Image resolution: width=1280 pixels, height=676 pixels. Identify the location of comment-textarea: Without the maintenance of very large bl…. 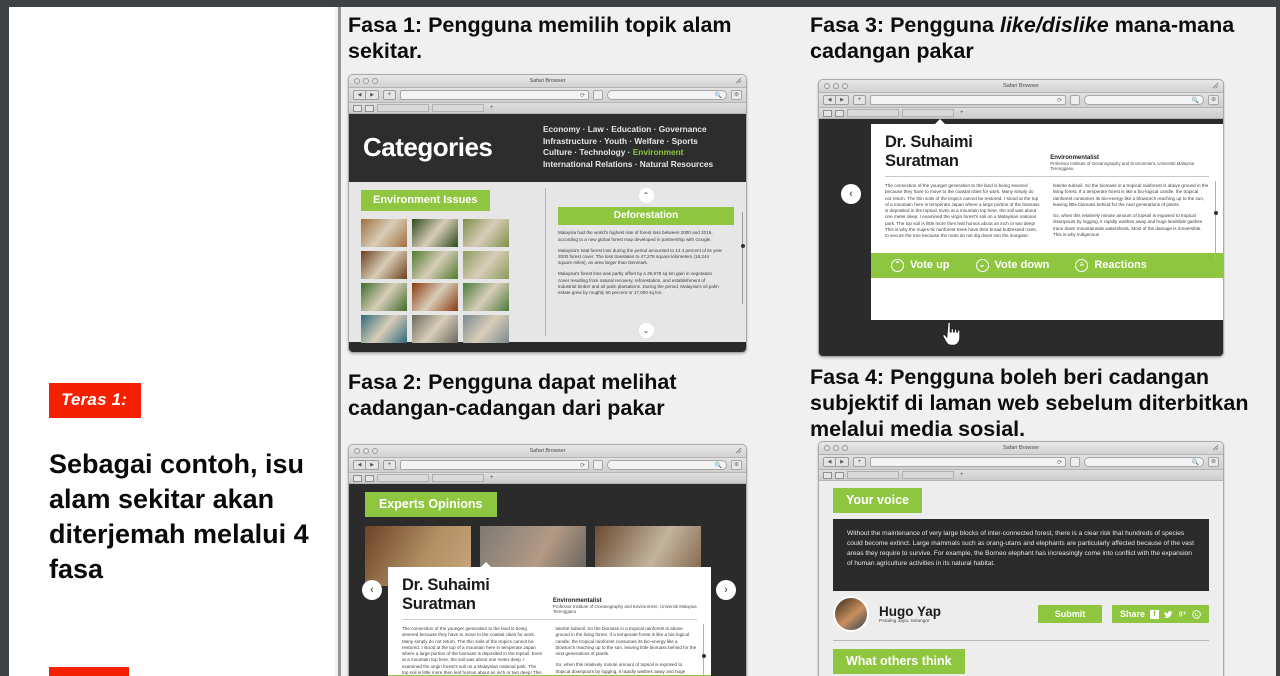
(1021, 555).